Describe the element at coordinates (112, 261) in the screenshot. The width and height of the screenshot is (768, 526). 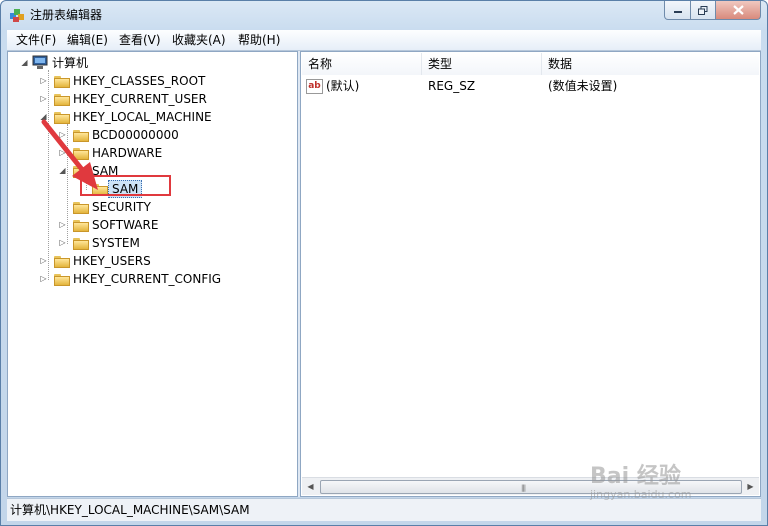
I see `tree-item-label: HKEY_USERS` at that location.